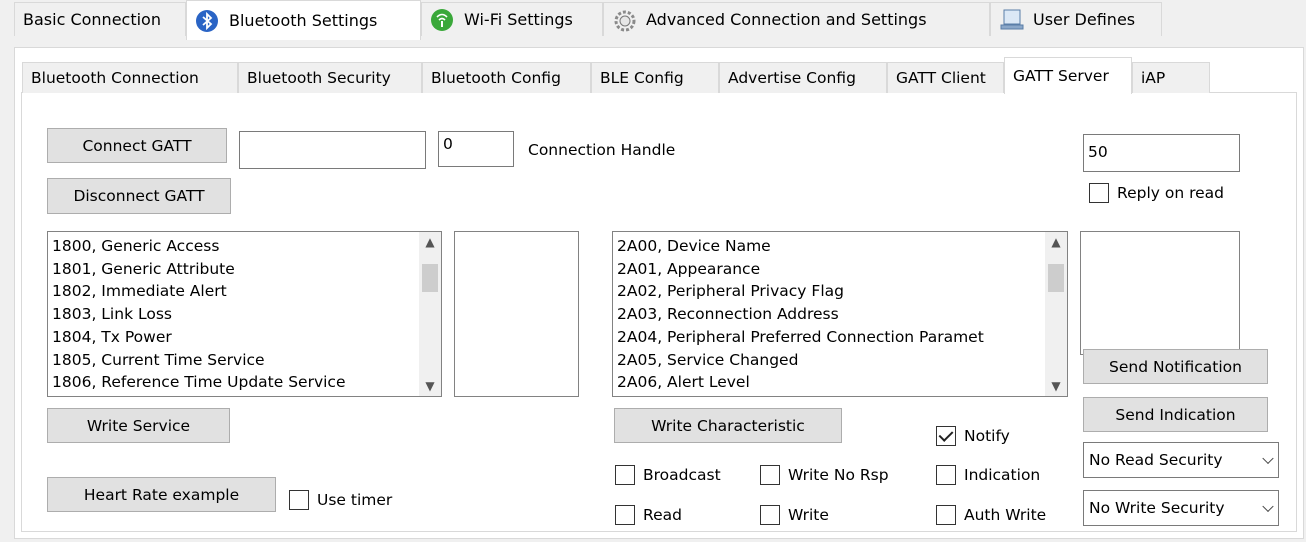 The image size is (1306, 542). I want to click on tab-label: Advanced Connection and Settings, so click(786, 19).